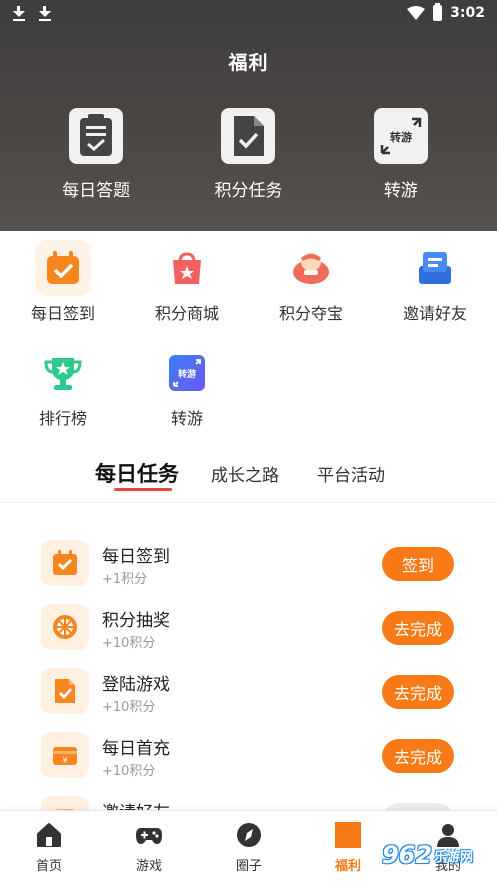 Image resolution: width=497 pixels, height=884 pixels. Describe the element at coordinates (136, 557) in the screenshot. I see `task-title: 每日签到` at that location.